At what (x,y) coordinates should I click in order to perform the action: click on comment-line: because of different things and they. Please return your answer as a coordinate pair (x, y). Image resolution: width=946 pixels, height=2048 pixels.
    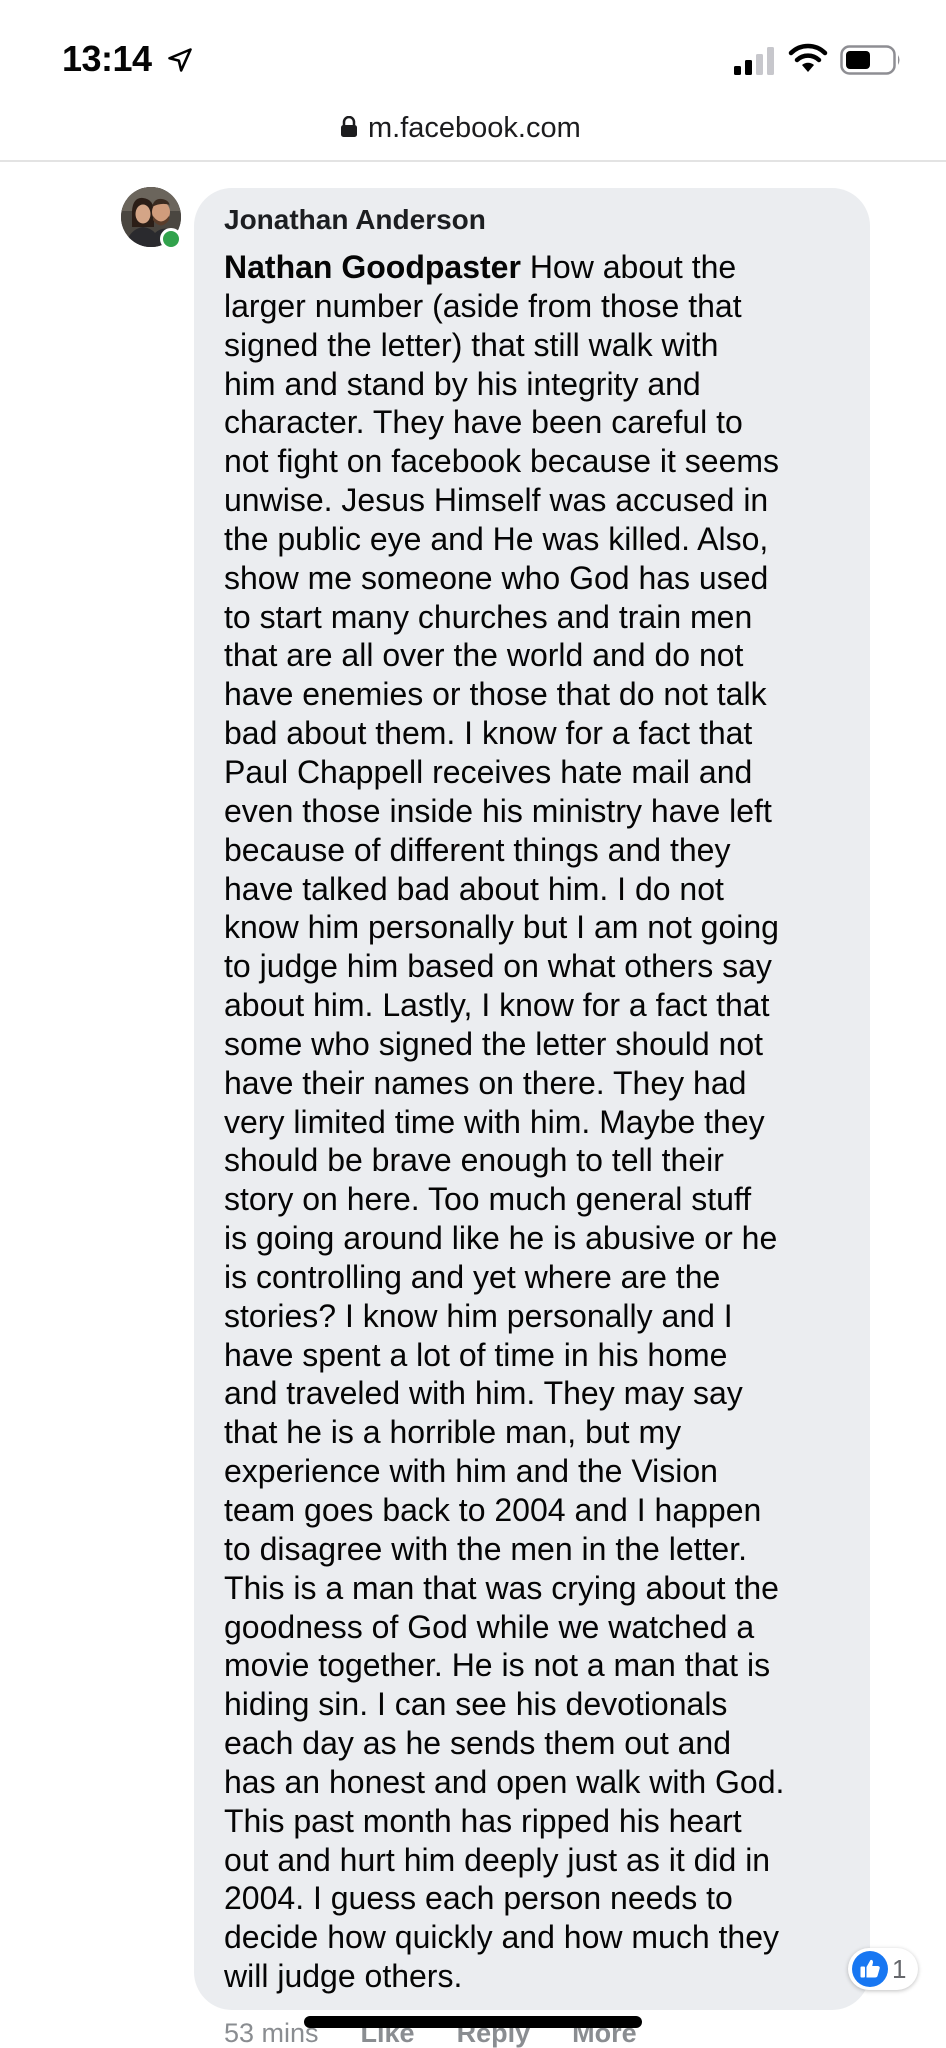
    Looking at the image, I should click on (477, 849).